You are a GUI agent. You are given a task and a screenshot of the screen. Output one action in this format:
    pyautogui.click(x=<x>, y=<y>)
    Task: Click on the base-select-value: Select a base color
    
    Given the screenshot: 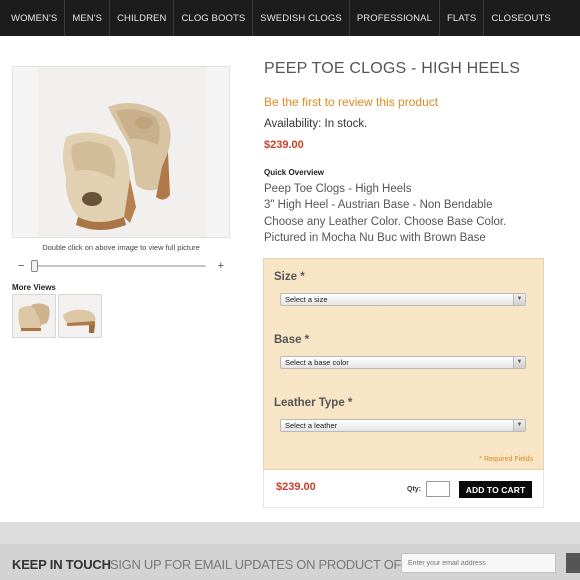 What is the action you would take?
    pyautogui.click(x=317, y=362)
    